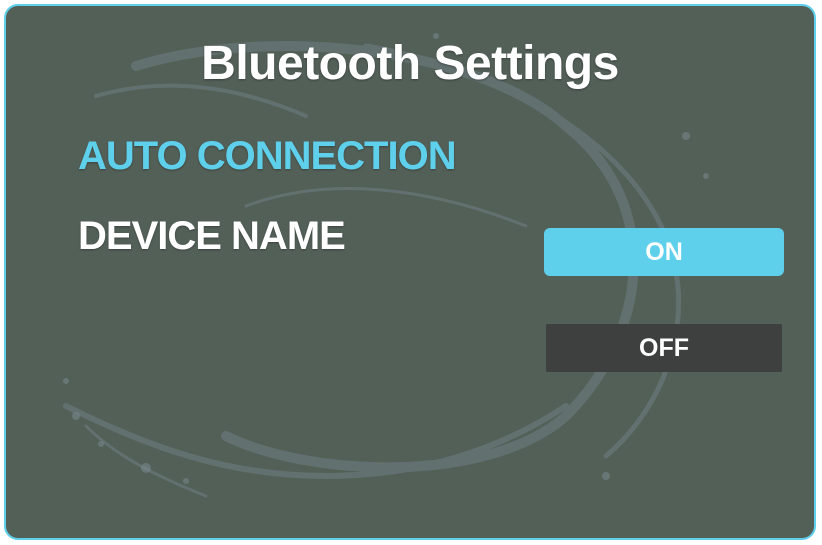  Describe the element at coordinates (410, 63) in the screenshot. I see `page-title: Bluetooth Settings` at that location.